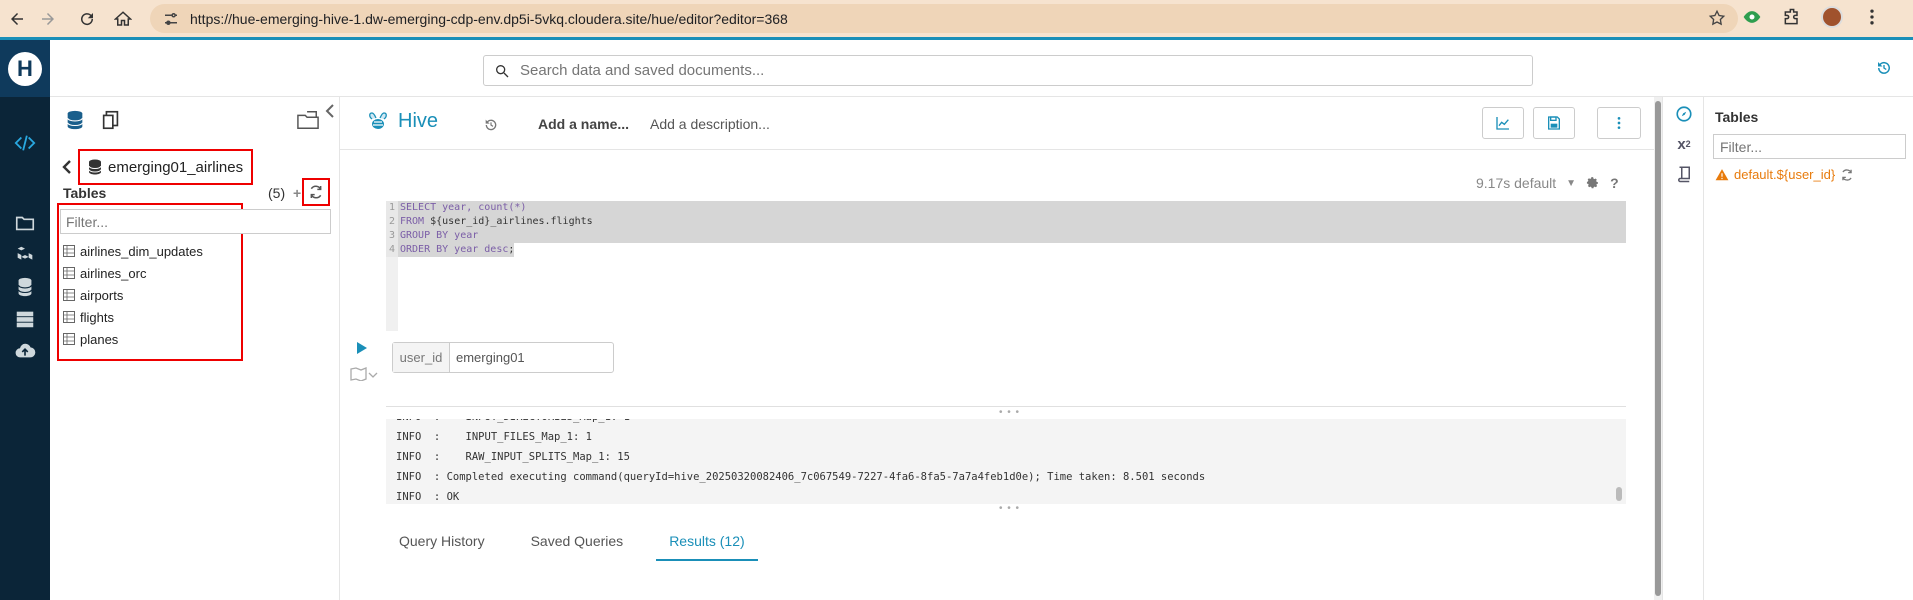 Image resolution: width=1913 pixels, height=600 pixels. I want to click on nav-databases, so click(25, 287).